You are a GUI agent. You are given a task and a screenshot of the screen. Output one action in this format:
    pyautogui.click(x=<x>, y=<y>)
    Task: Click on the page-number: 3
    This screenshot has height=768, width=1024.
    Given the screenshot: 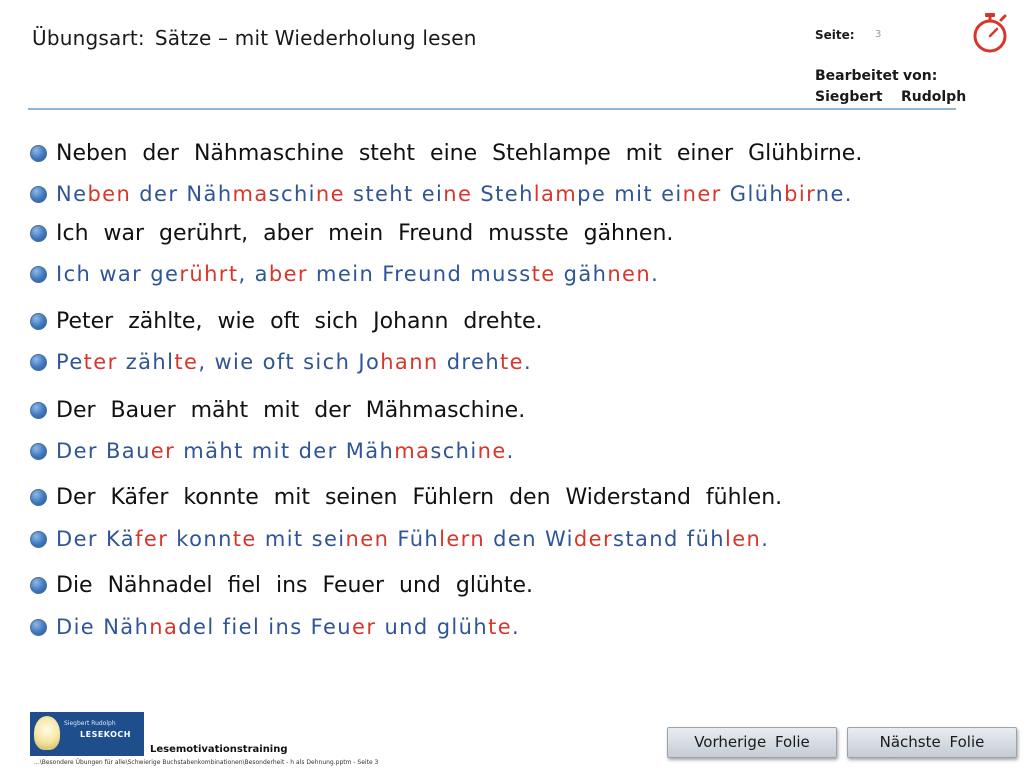 What is the action you would take?
    pyautogui.click(x=878, y=34)
    